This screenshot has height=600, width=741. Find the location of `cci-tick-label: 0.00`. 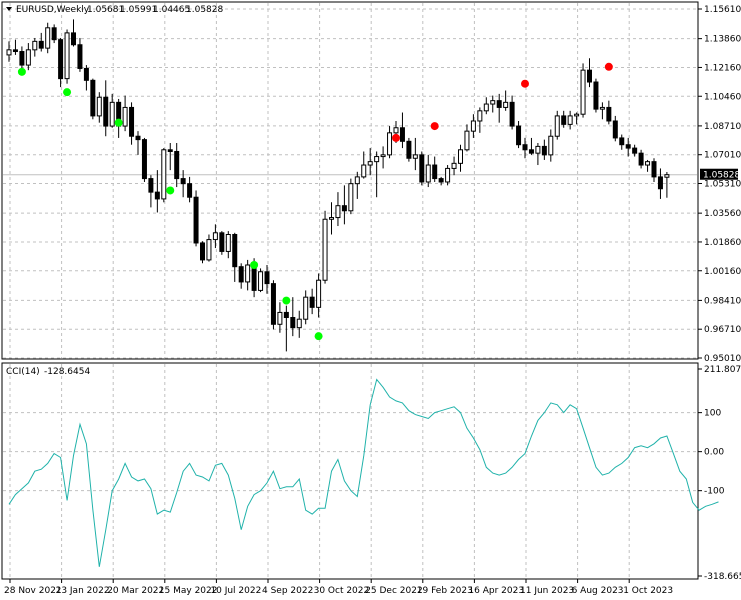

cci-tick-label: 0.00 is located at coordinates (714, 453).